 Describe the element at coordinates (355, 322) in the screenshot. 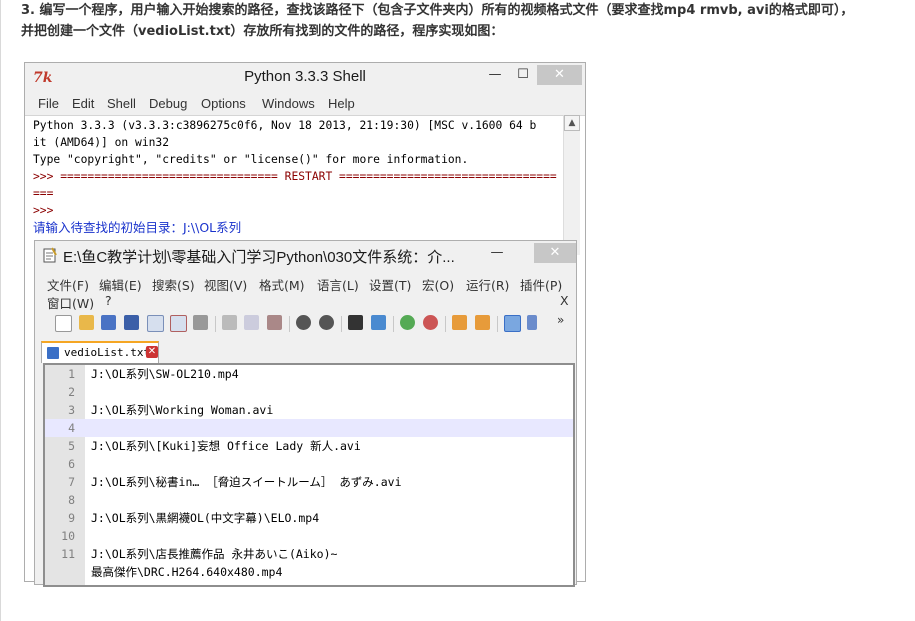

I see `find-icon` at that location.